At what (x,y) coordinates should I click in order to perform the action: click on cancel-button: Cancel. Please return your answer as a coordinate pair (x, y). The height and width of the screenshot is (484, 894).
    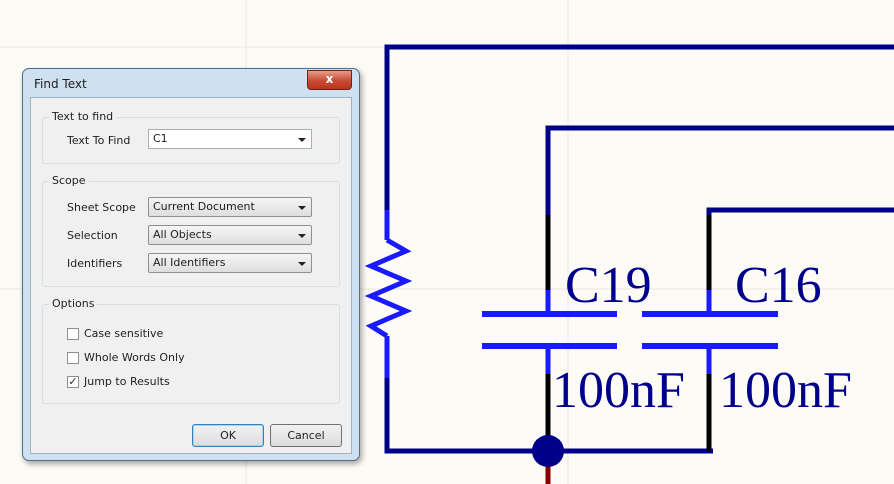
    Looking at the image, I should click on (306, 435).